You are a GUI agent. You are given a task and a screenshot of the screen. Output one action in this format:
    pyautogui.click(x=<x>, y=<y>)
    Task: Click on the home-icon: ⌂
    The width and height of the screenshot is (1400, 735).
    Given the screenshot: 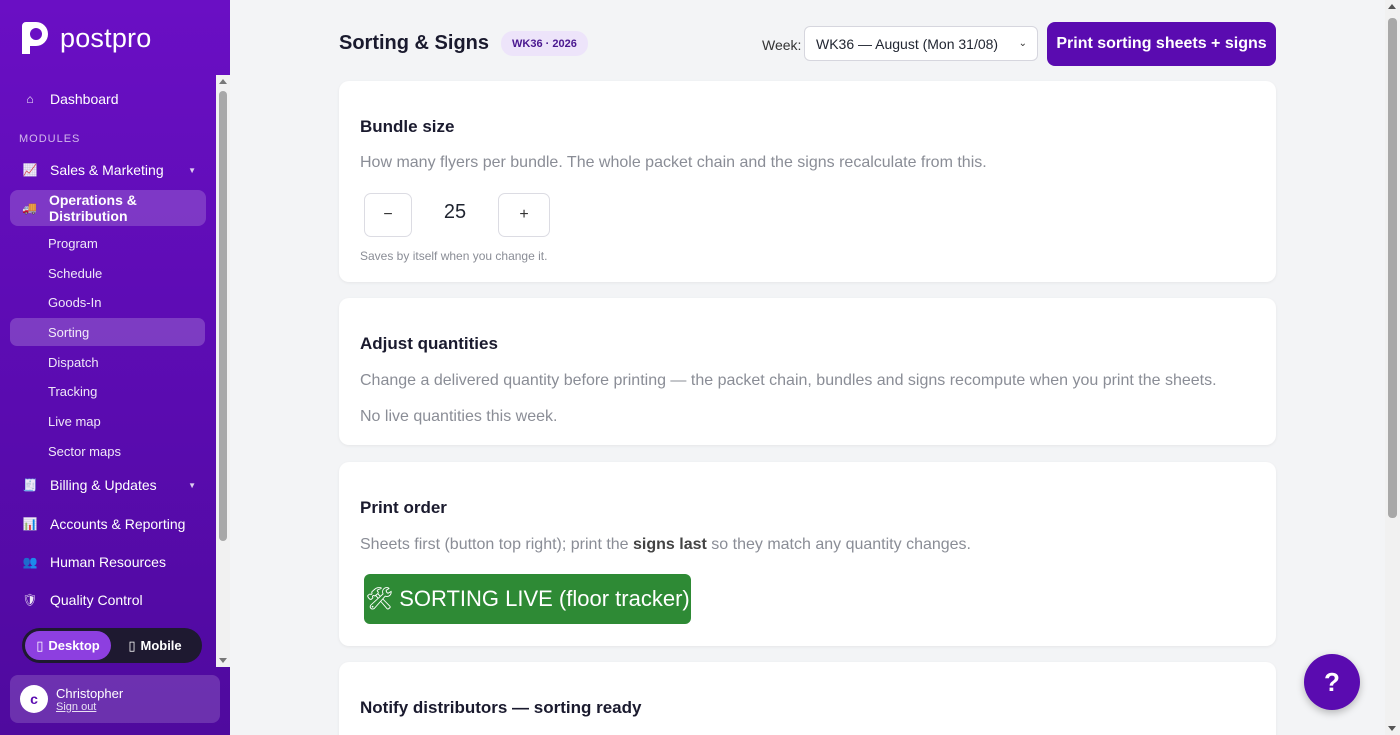 What is the action you would take?
    pyautogui.click(x=30, y=99)
    